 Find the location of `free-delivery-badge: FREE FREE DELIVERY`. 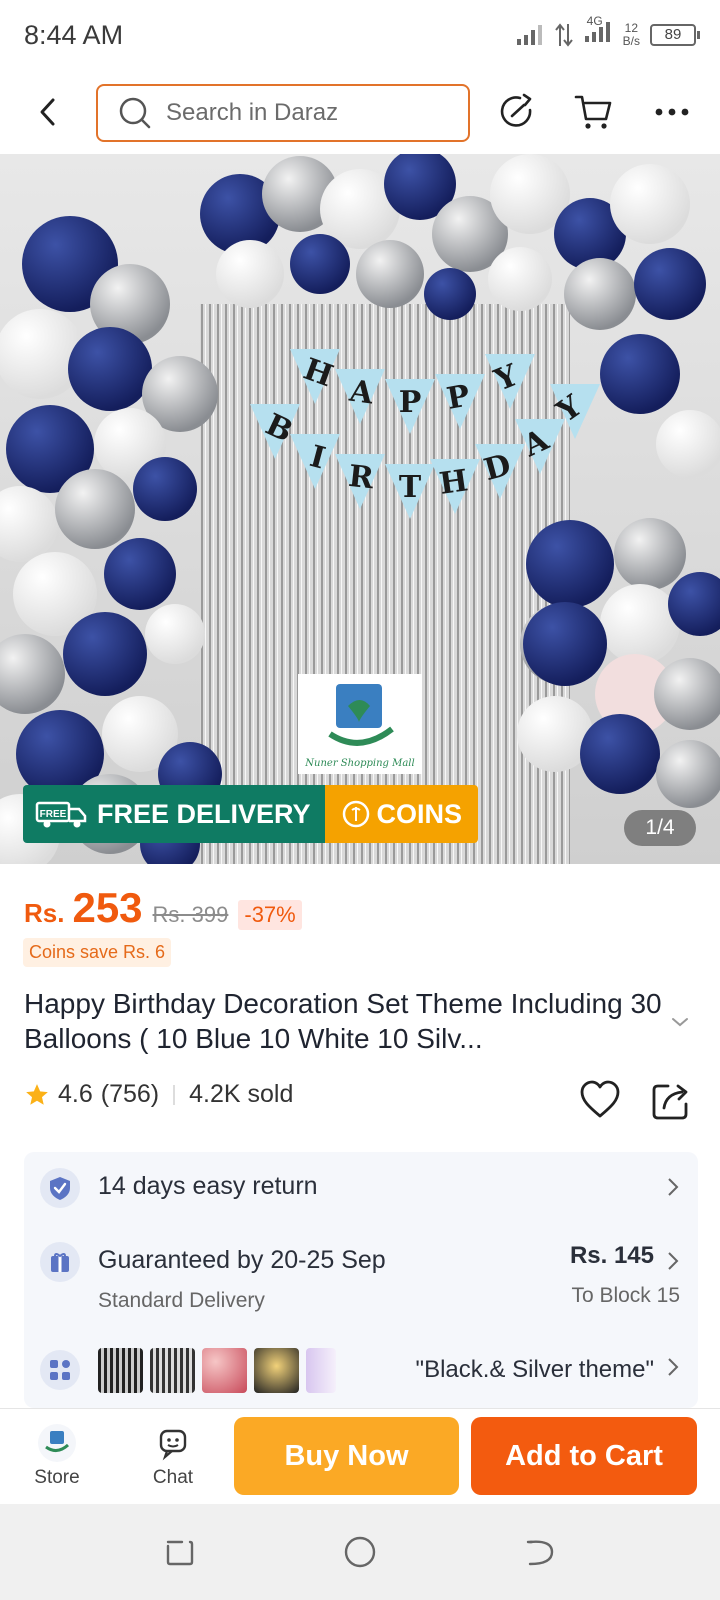

free-delivery-badge: FREE FREE DELIVERY is located at coordinates (174, 814).